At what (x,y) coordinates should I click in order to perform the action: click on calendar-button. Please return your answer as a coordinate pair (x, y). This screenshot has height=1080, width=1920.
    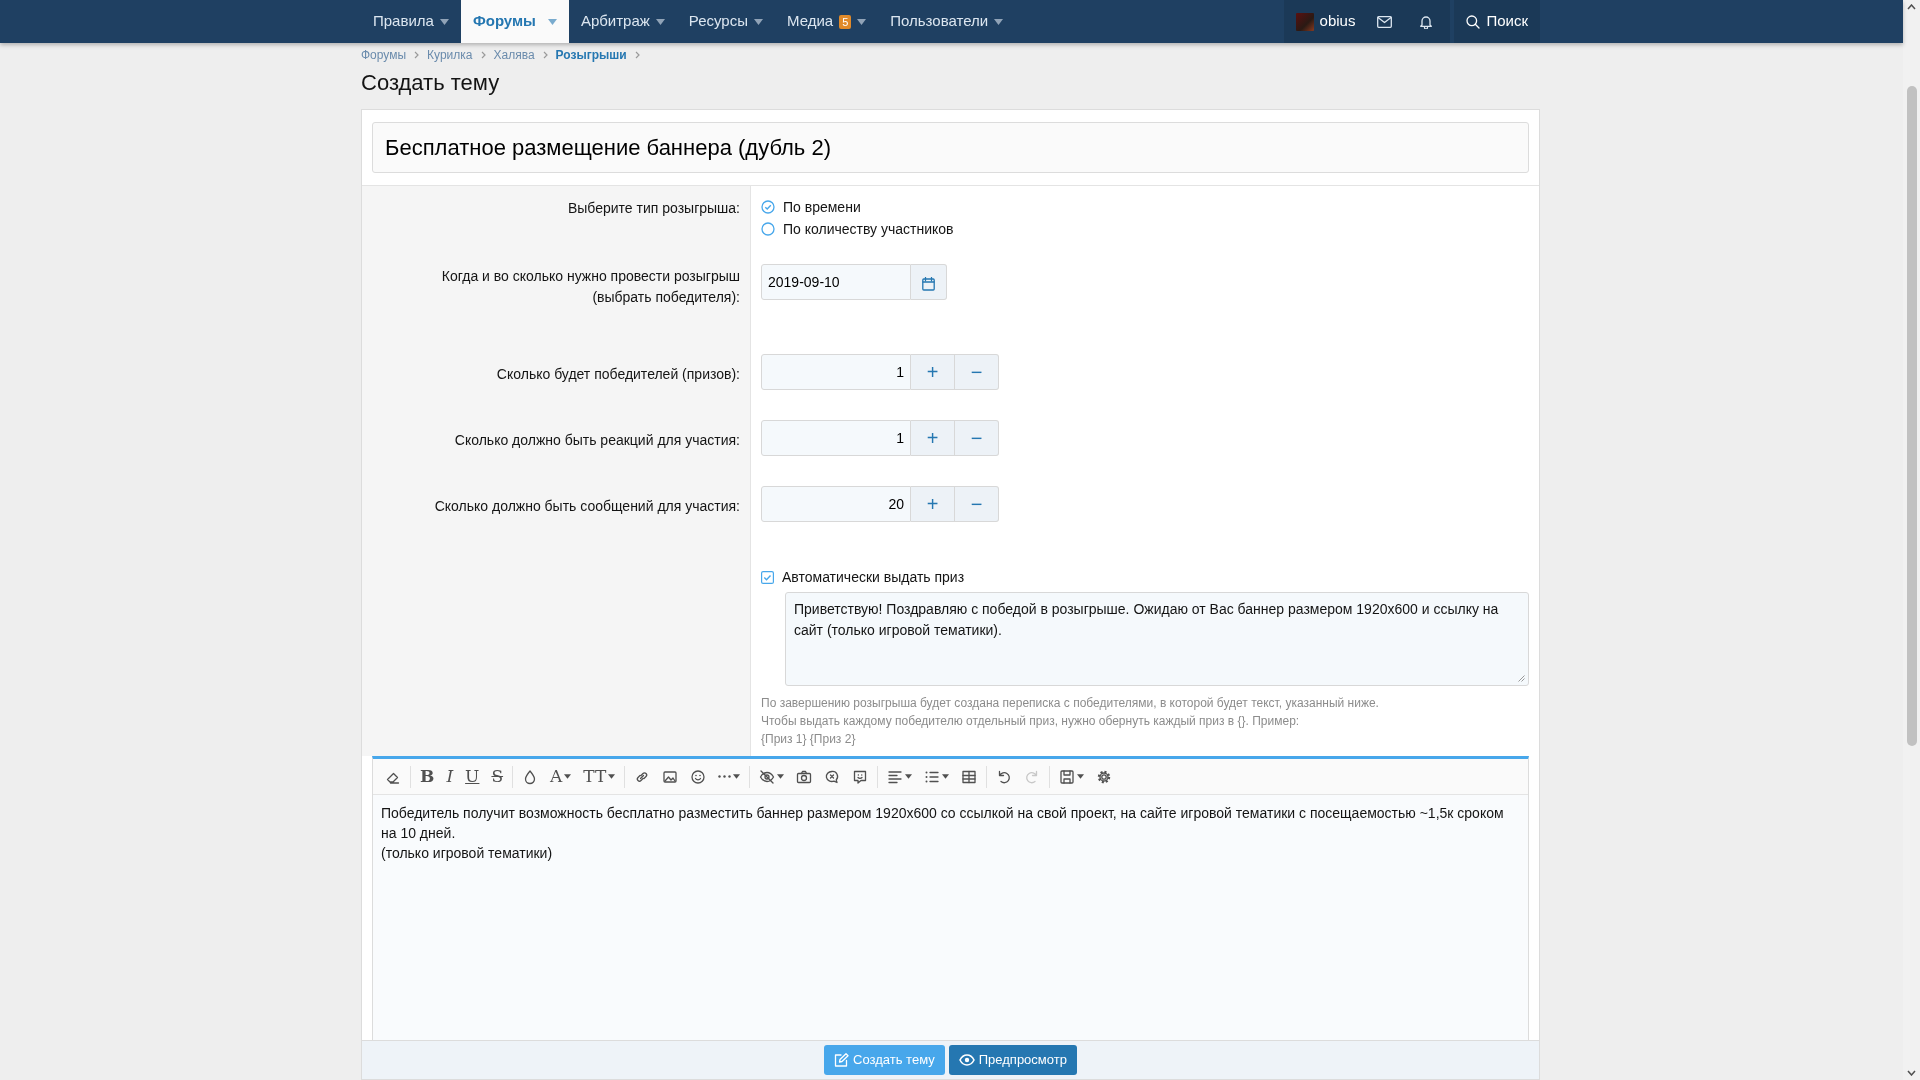
    Looking at the image, I should click on (929, 282).